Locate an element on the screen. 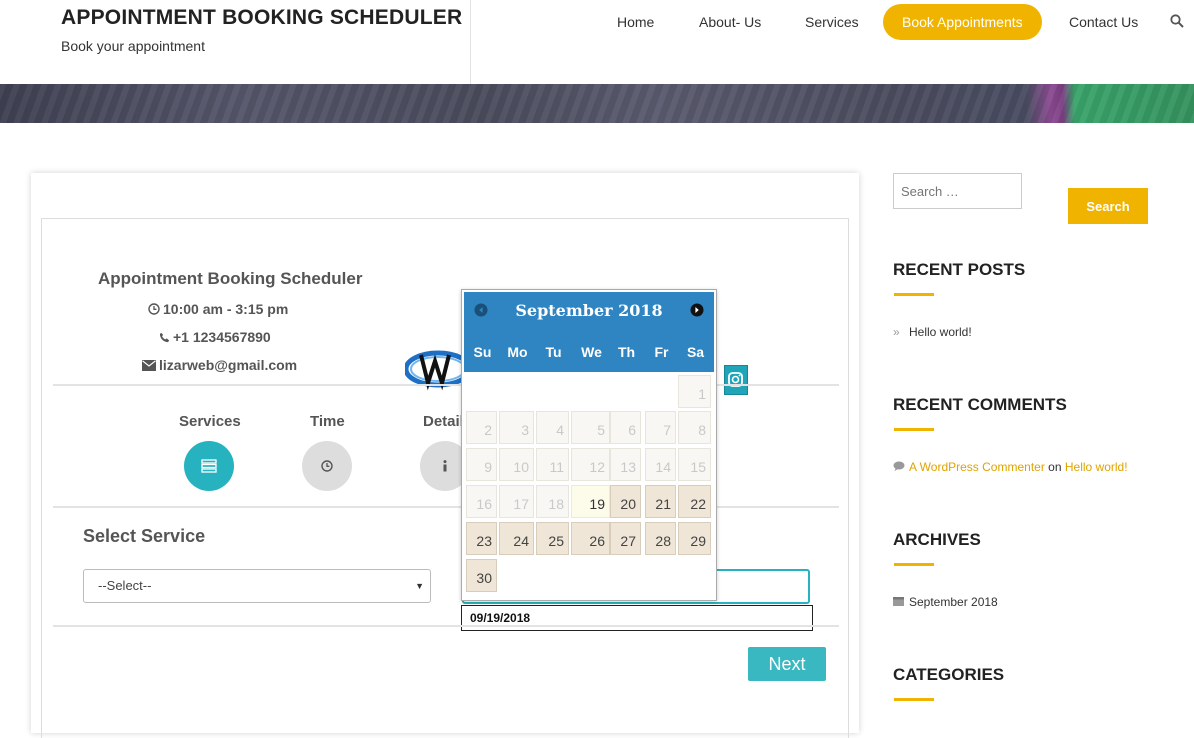 The height and width of the screenshot is (738, 1194). datepicker-day-14: 14 is located at coordinates (660, 464).